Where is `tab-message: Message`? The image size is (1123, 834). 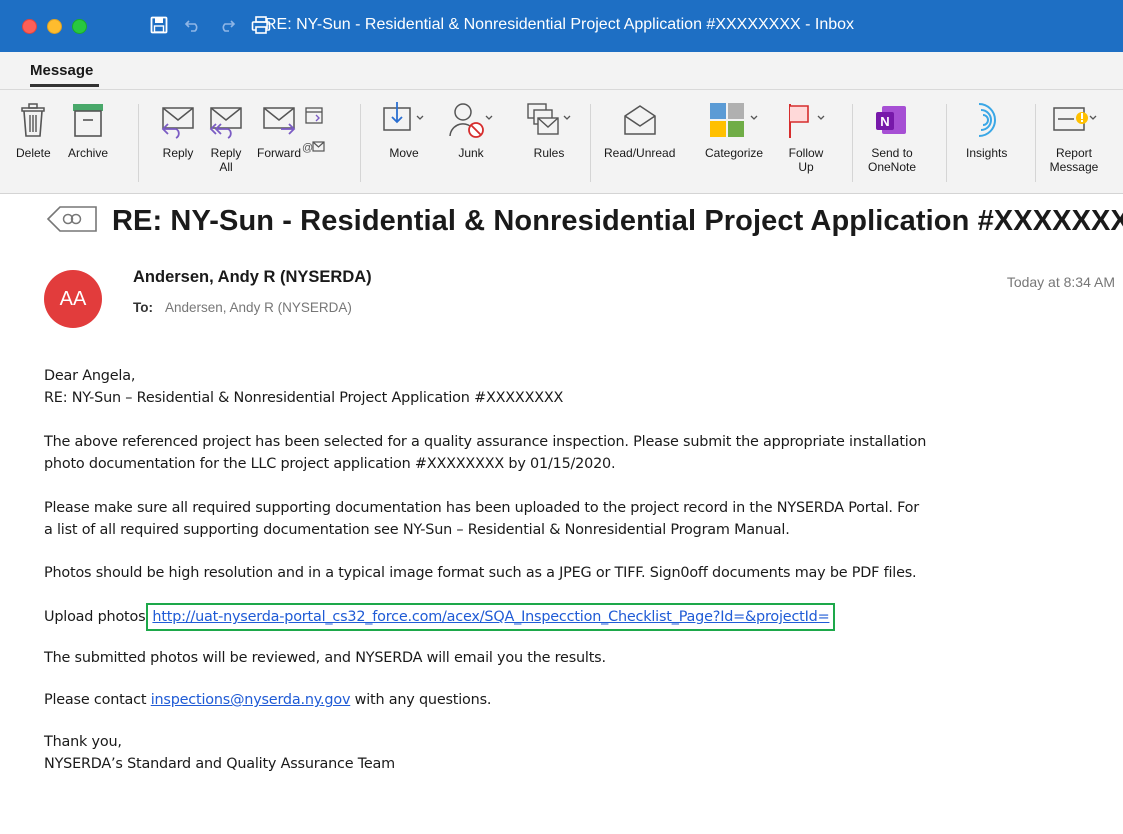
tab-message: Message is located at coordinates (61, 70).